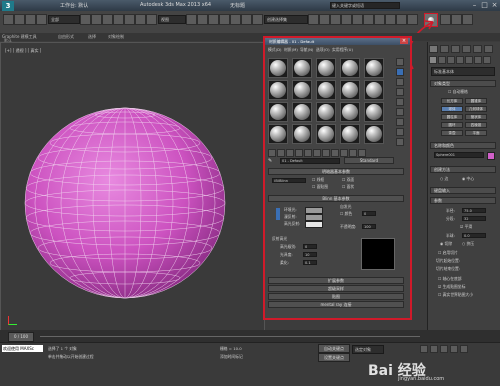 The width and height of the screenshot is (500, 386). What do you see at coordinates (404, 41) in the screenshot?
I see `material-editor-close-icon: ×` at bounding box center [404, 41].